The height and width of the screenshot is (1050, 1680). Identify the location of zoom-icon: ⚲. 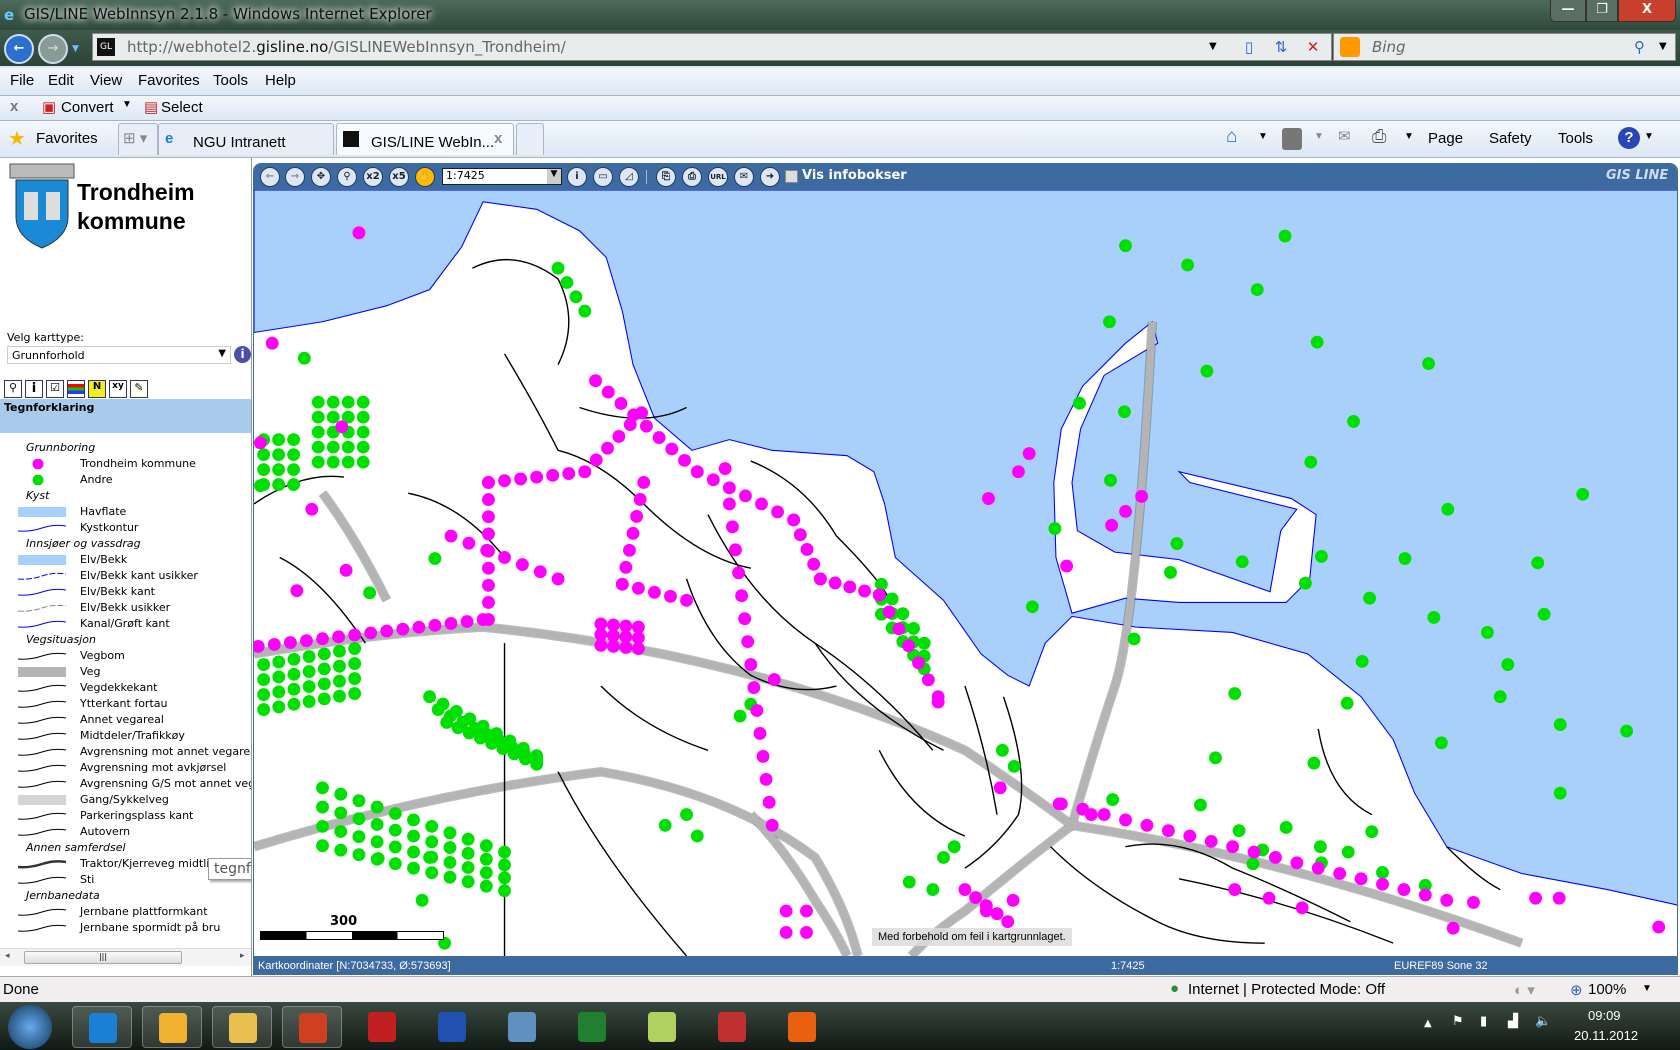
(347, 177).